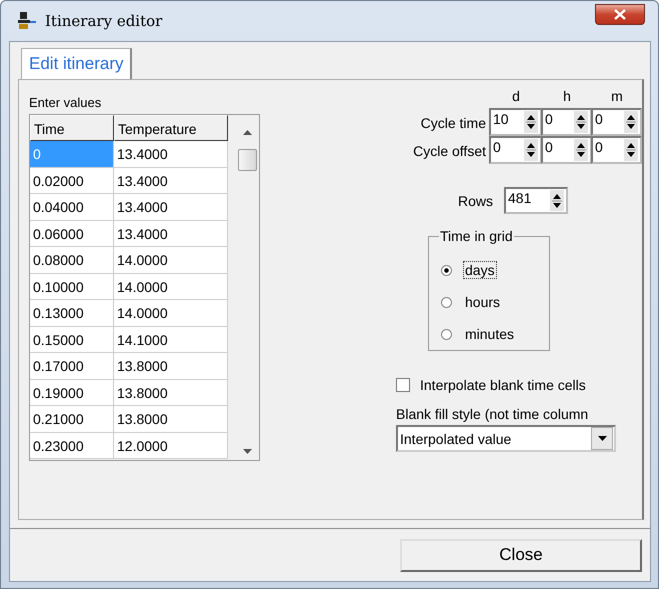  What do you see at coordinates (72, 339) in the screenshot?
I see `table-cell: 0.15000` at bounding box center [72, 339].